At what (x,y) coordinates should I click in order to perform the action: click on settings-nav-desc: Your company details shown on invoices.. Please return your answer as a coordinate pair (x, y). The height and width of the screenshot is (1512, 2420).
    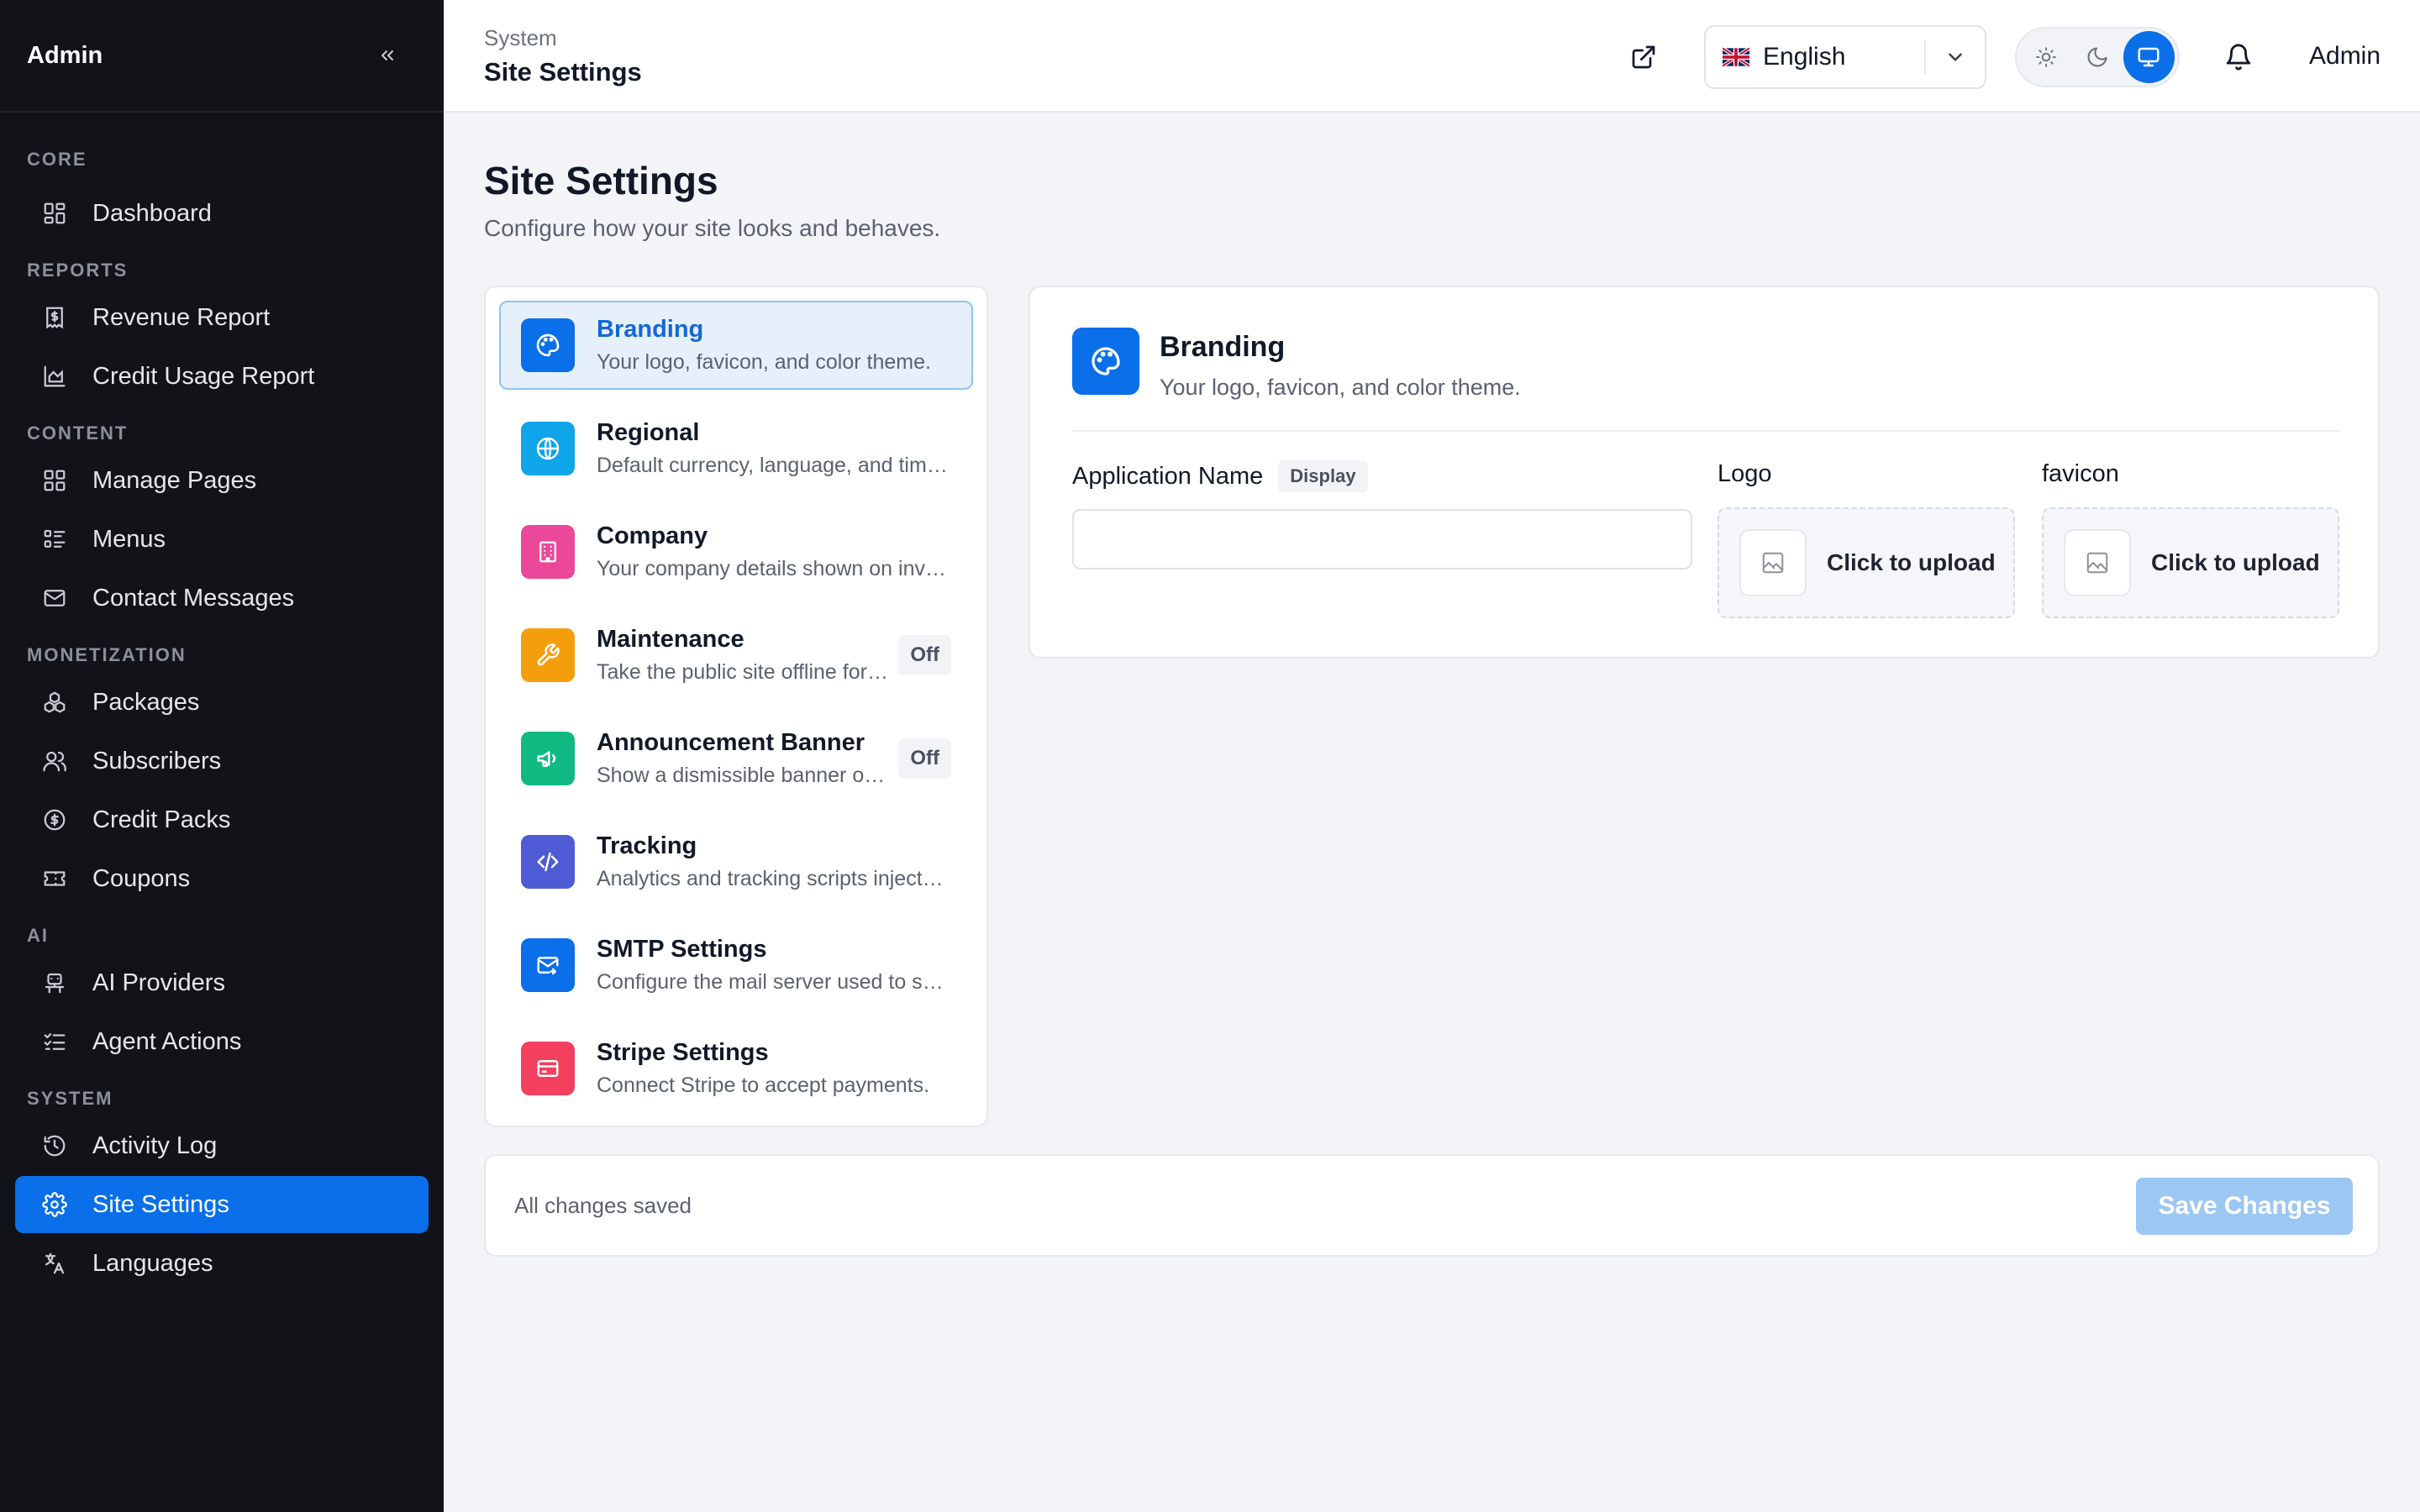
    Looking at the image, I should click on (774, 568).